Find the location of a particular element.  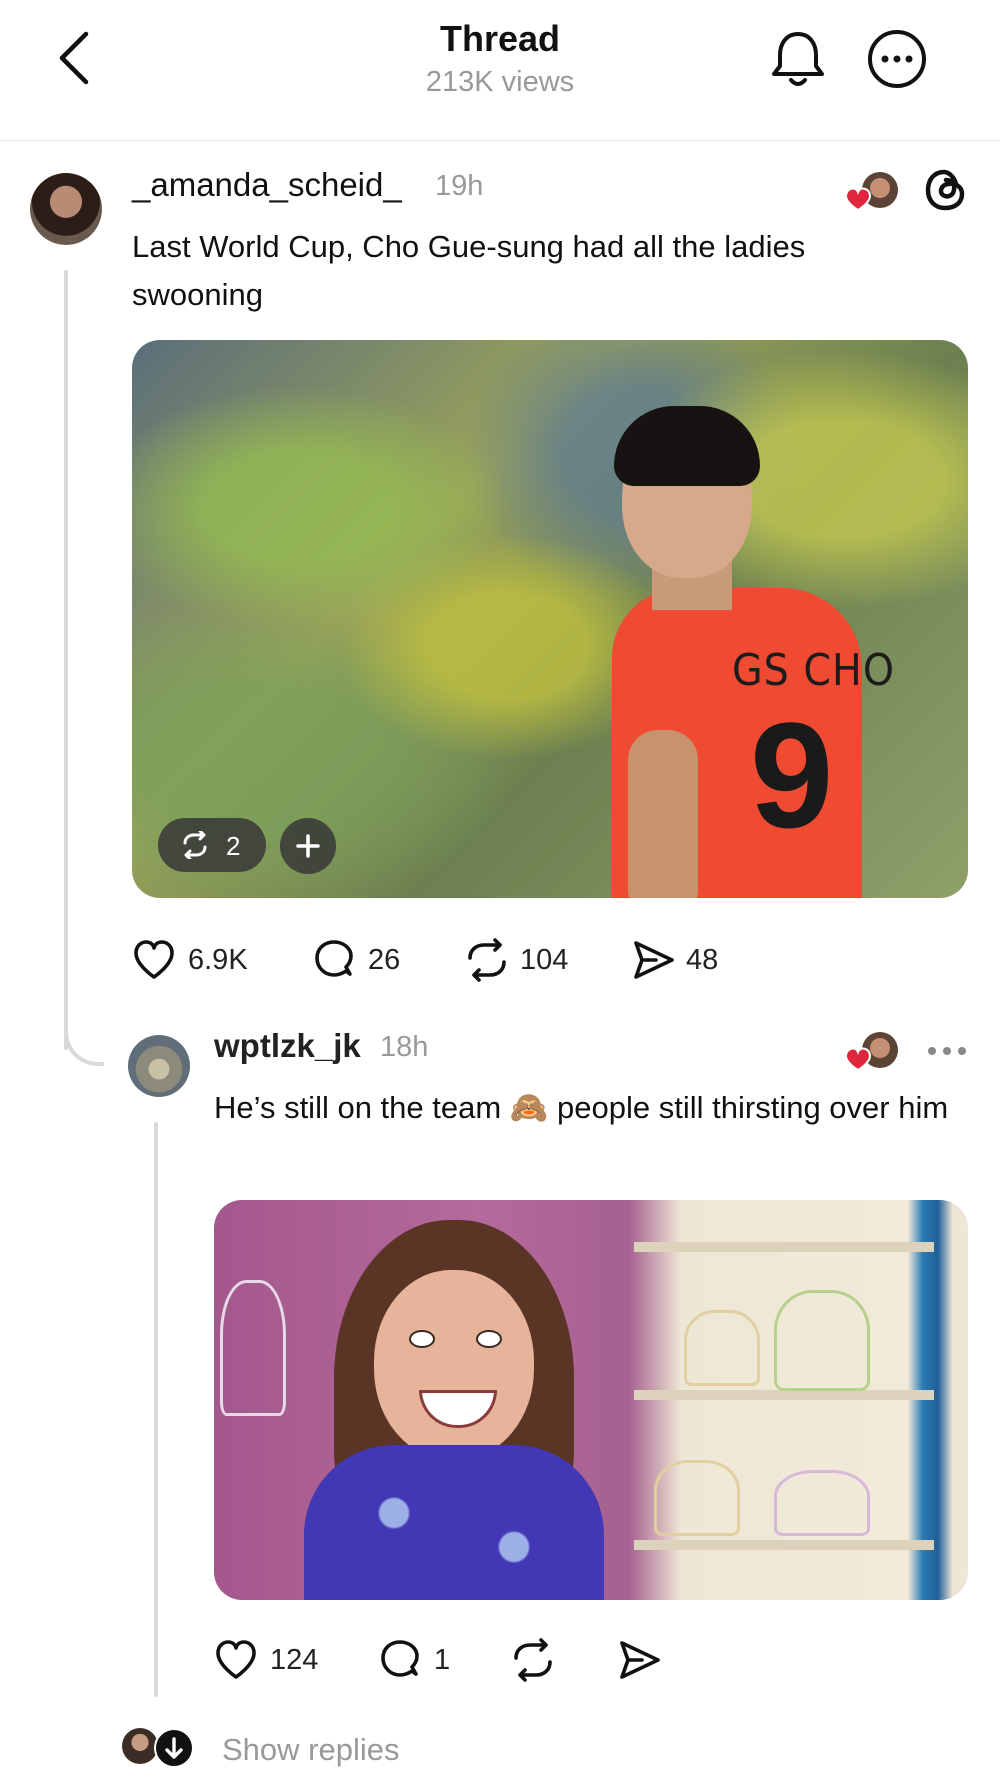

share-button is located at coordinates (641, 1662).